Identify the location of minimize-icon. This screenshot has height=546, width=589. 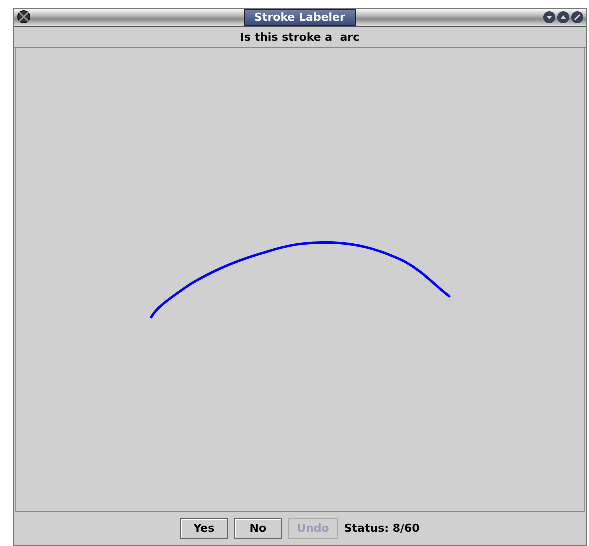
(549, 17).